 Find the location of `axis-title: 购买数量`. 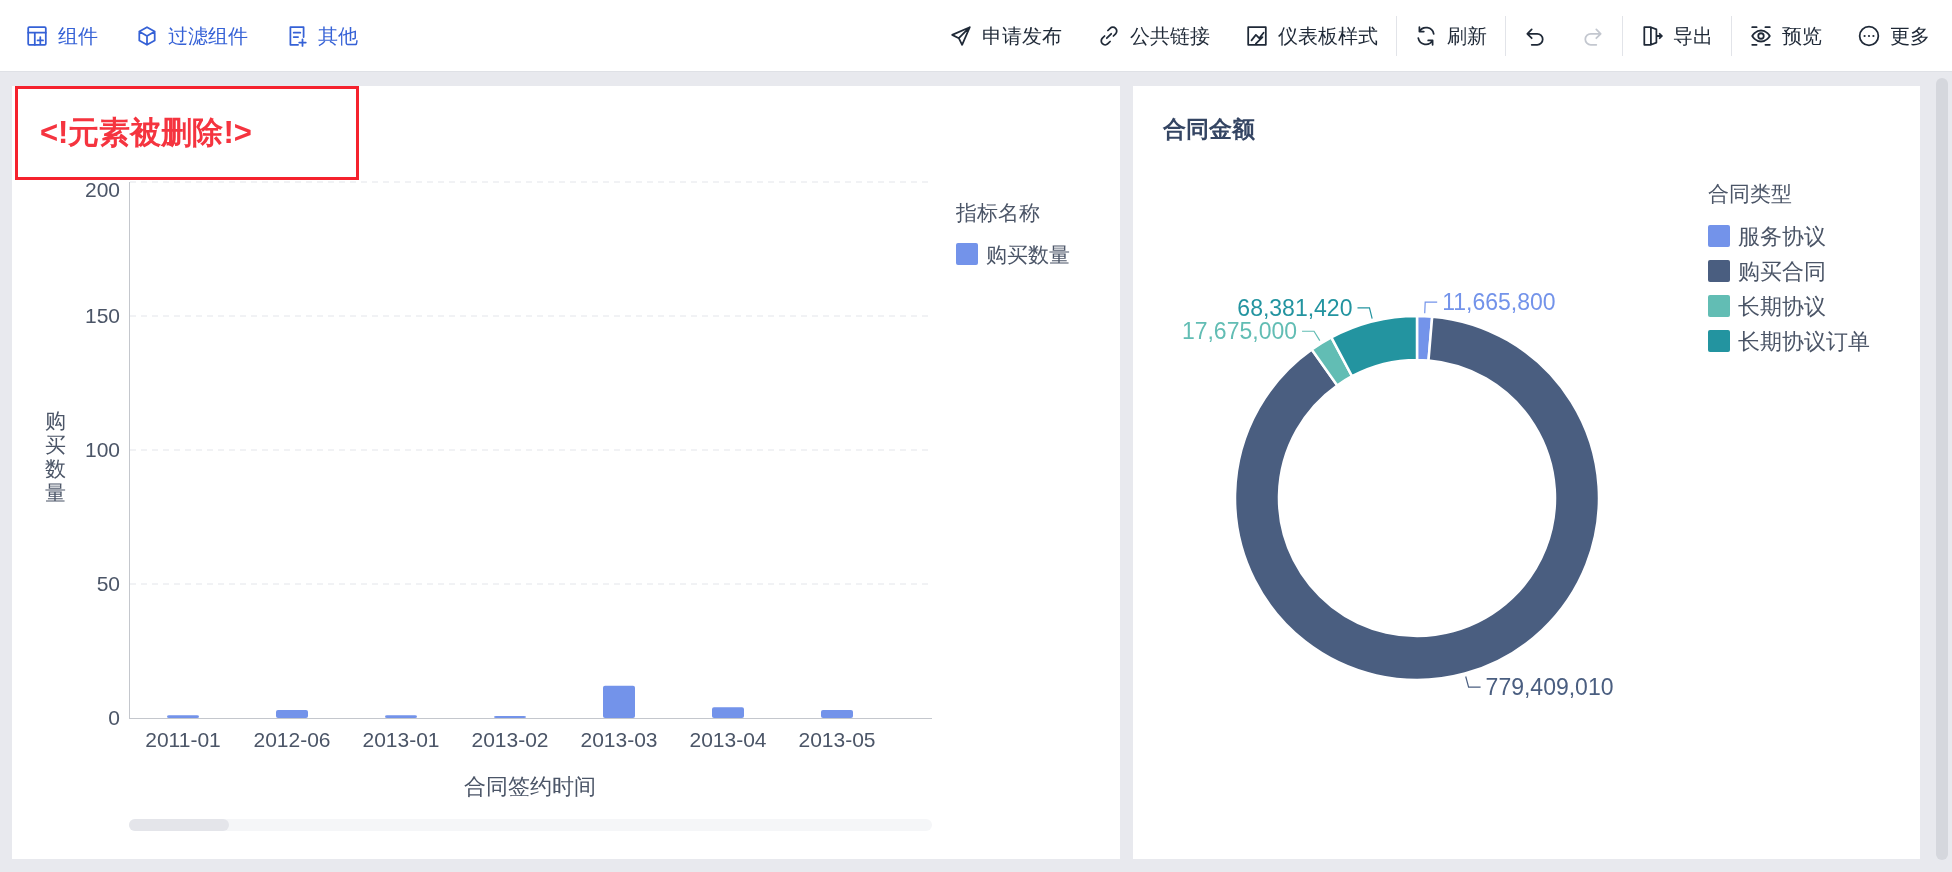

axis-title: 购买数量 is located at coordinates (55, 456).